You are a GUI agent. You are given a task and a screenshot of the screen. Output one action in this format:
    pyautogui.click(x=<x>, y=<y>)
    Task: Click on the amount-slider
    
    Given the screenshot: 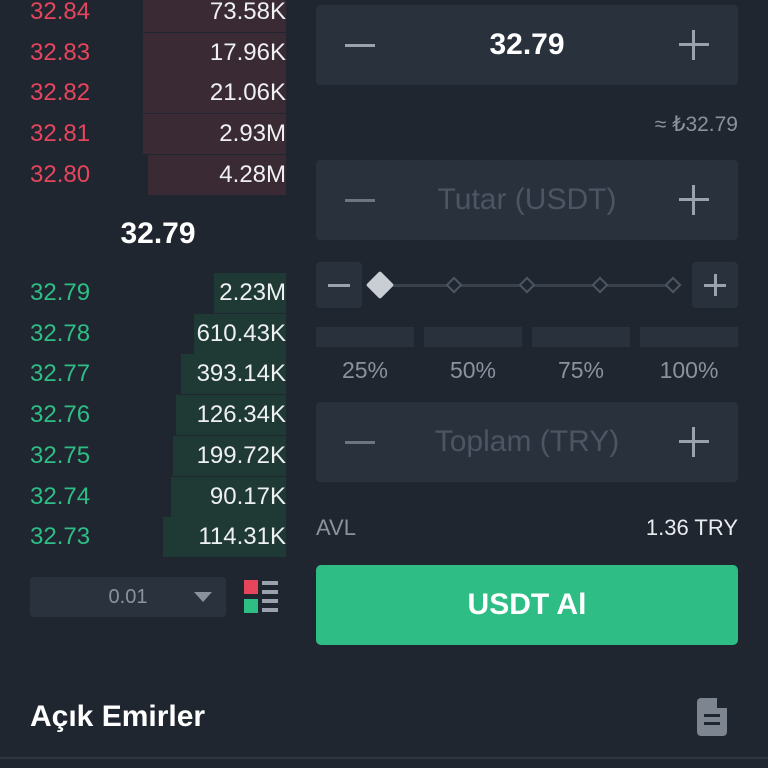 What is the action you would take?
    pyautogui.click(x=527, y=285)
    